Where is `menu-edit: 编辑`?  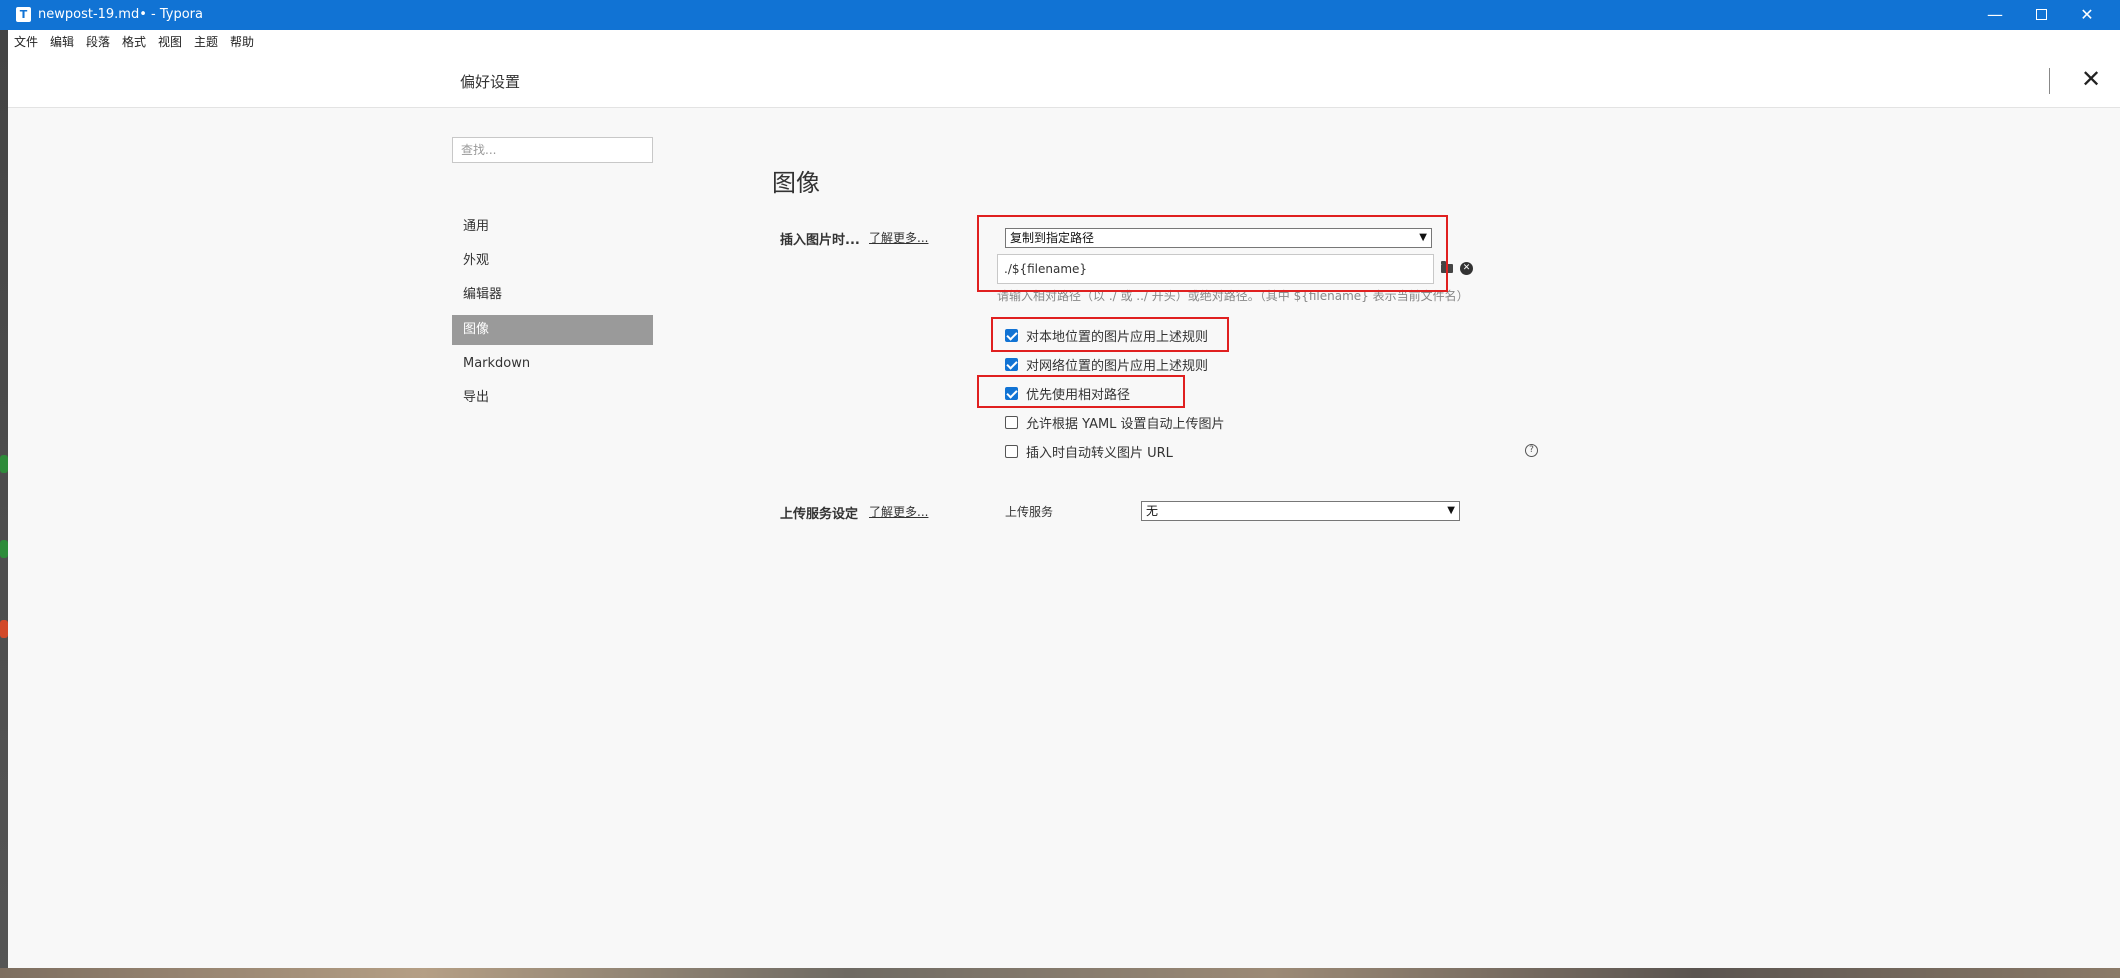 menu-edit: 编辑 is located at coordinates (62, 41).